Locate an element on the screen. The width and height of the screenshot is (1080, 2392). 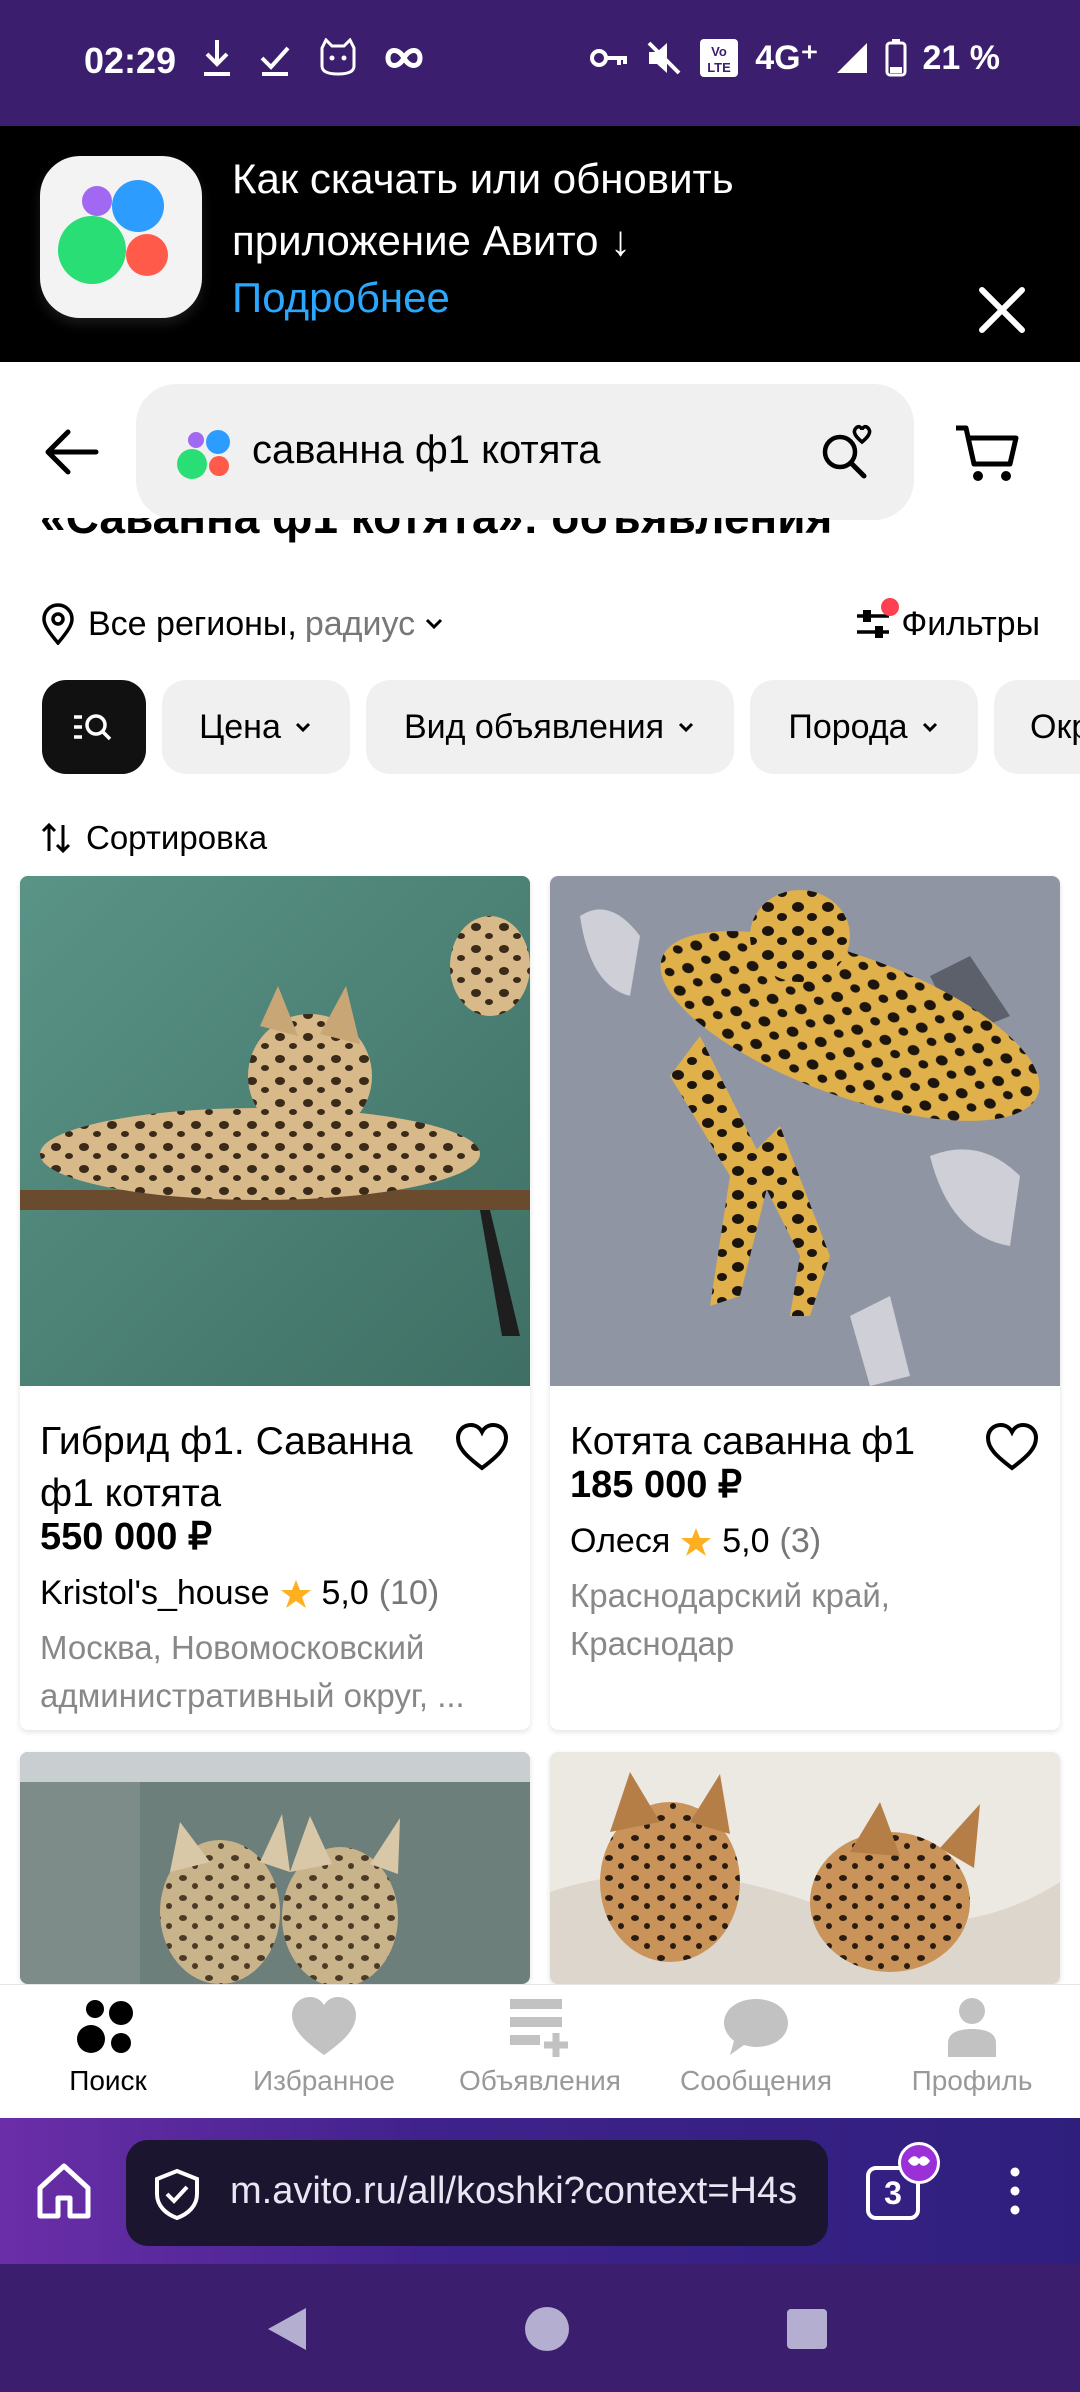
download-icon is located at coordinates (217, 58).